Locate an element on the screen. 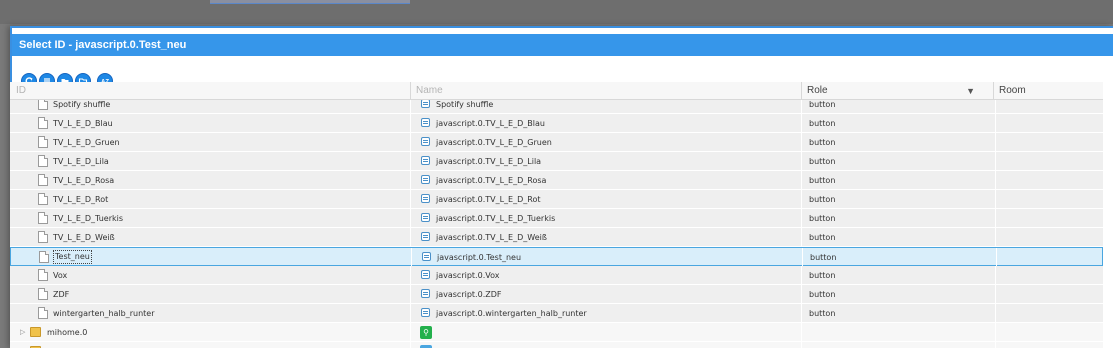 The image size is (1113, 348). object-id: ZDF is located at coordinates (61, 294).